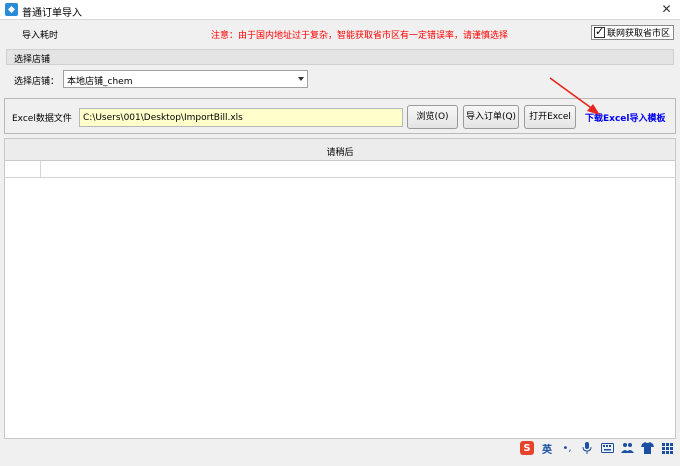  What do you see at coordinates (301, 79) in the screenshot?
I see `dropdown-arrow-icon` at bounding box center [301, 79].